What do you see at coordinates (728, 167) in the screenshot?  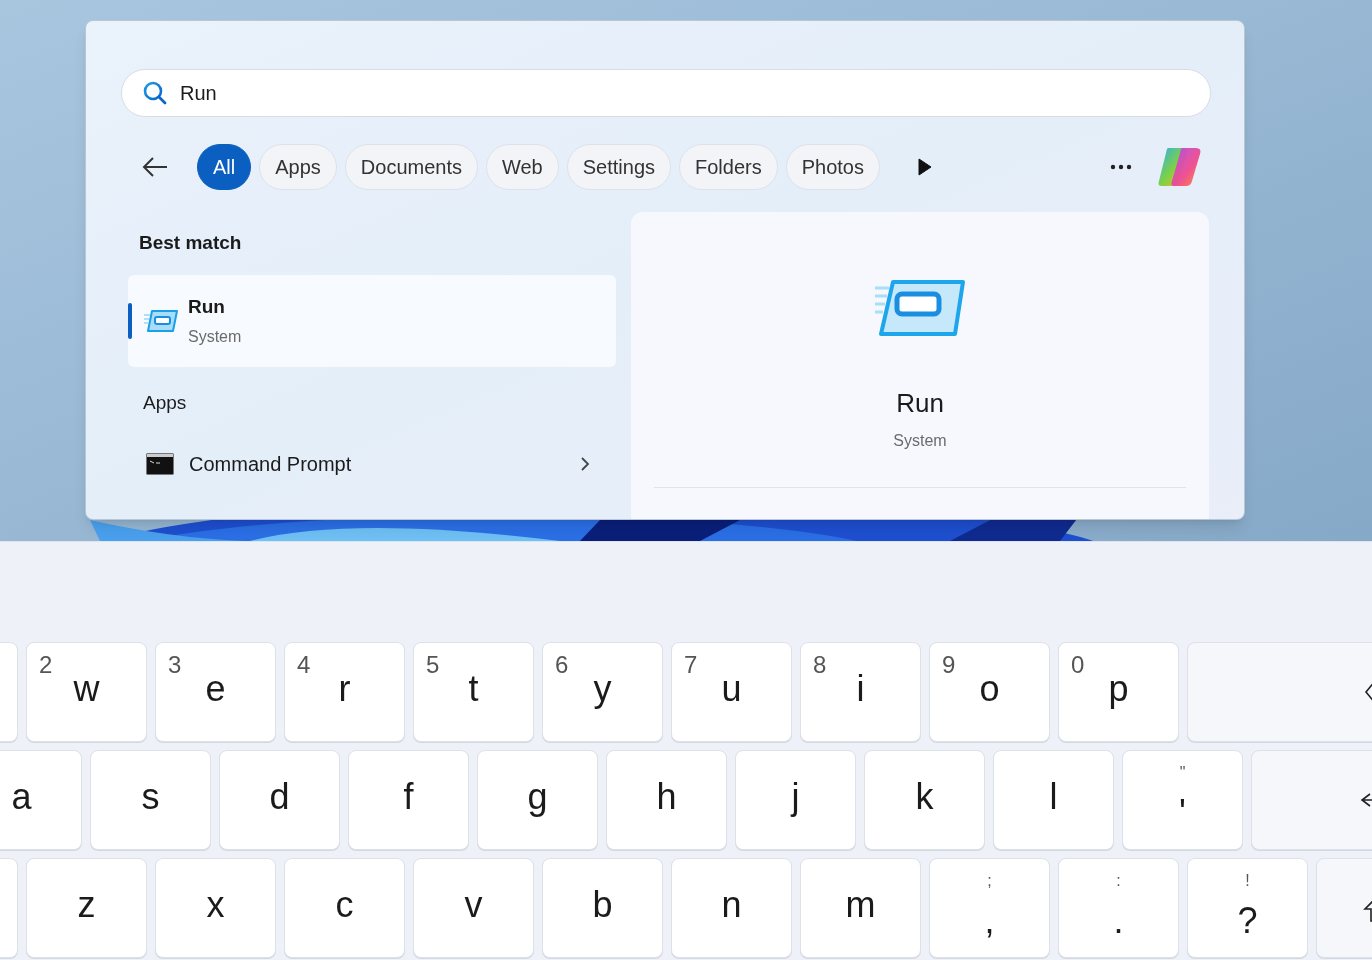 I see `filter-tab: Folders` at bounding box center [728, 167].